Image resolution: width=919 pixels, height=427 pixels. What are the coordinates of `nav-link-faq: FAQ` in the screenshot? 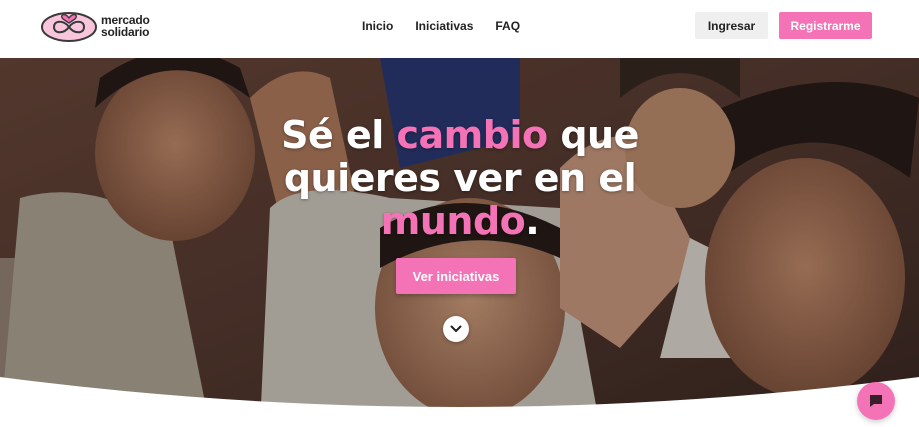 It's located at (507, 26).